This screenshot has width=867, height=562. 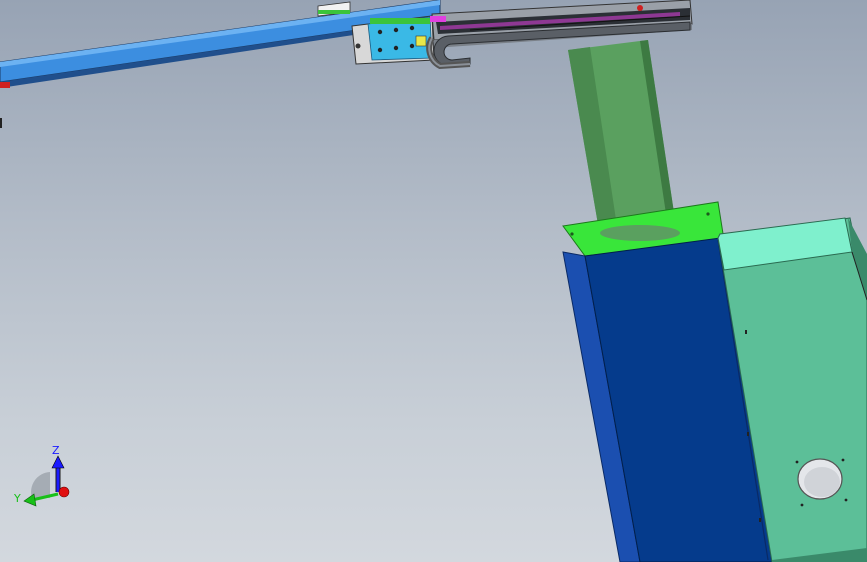 I want to click on orientation-triad: Z Y, so click(x=47, y=477).